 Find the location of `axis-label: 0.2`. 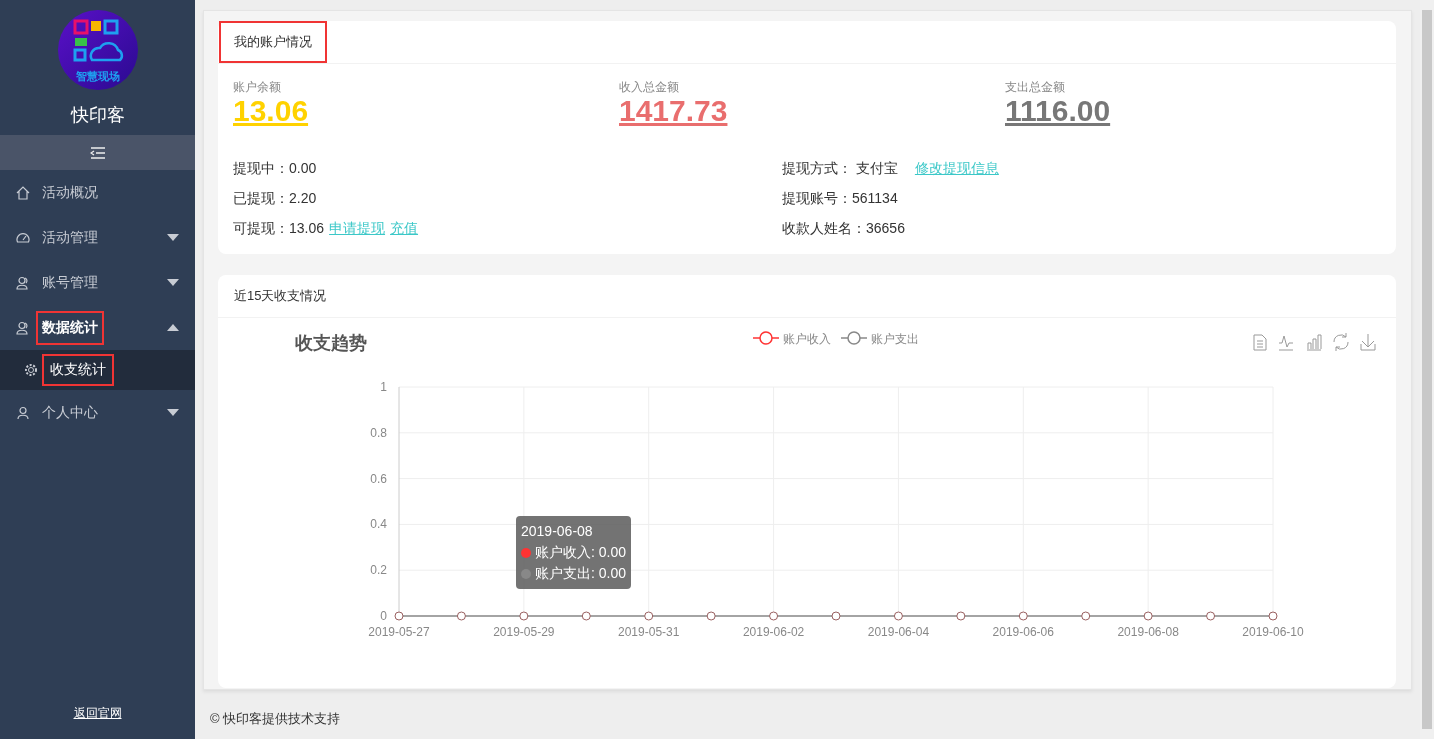

axis-label: 0.2 is located at coordinates (378, 570).